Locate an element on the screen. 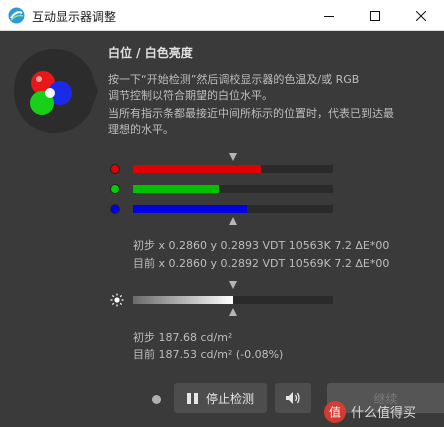 This screenshot has height=427, width=444. instruction-line-3: 当所有指示条都最接近中间所标示的位置时，代表已到达最 is located at coordinates (251, 113).